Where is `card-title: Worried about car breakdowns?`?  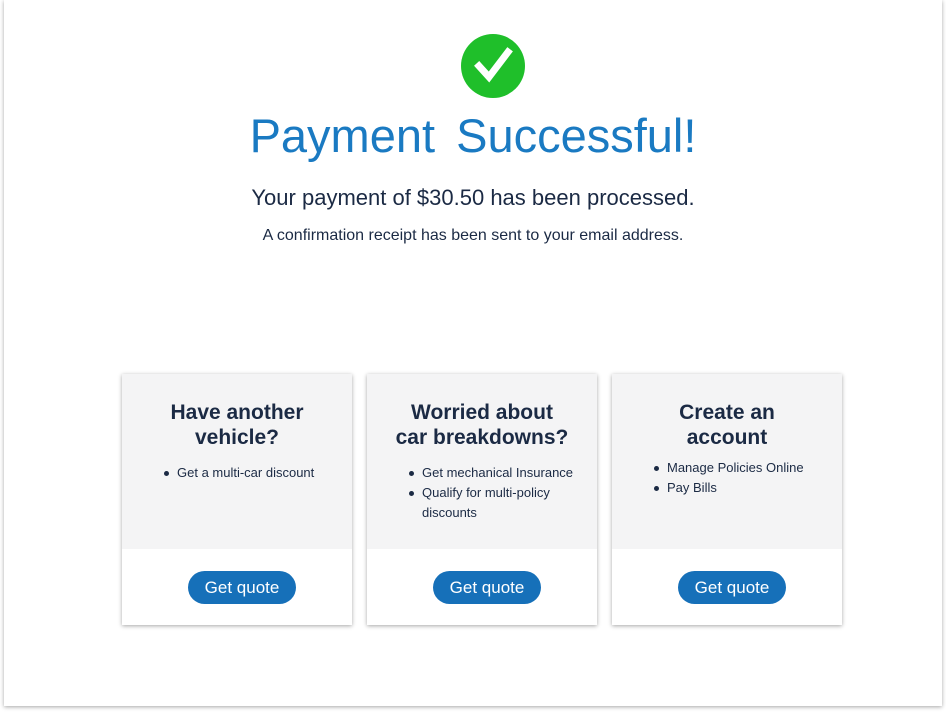 card-title: Worried about car breakdowns? is located at coordinates (482, 425).